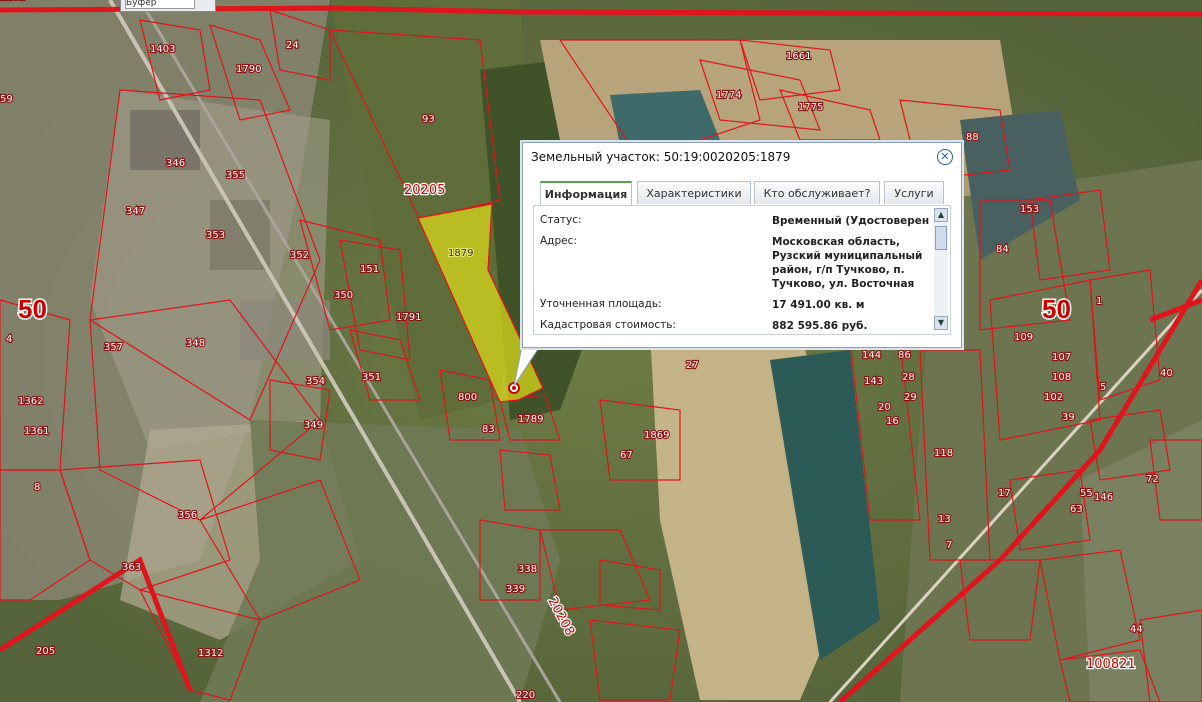 The height and width of the screenshot is (702, 1202). I want to click on parcel-label: 86, so click(904, 355).